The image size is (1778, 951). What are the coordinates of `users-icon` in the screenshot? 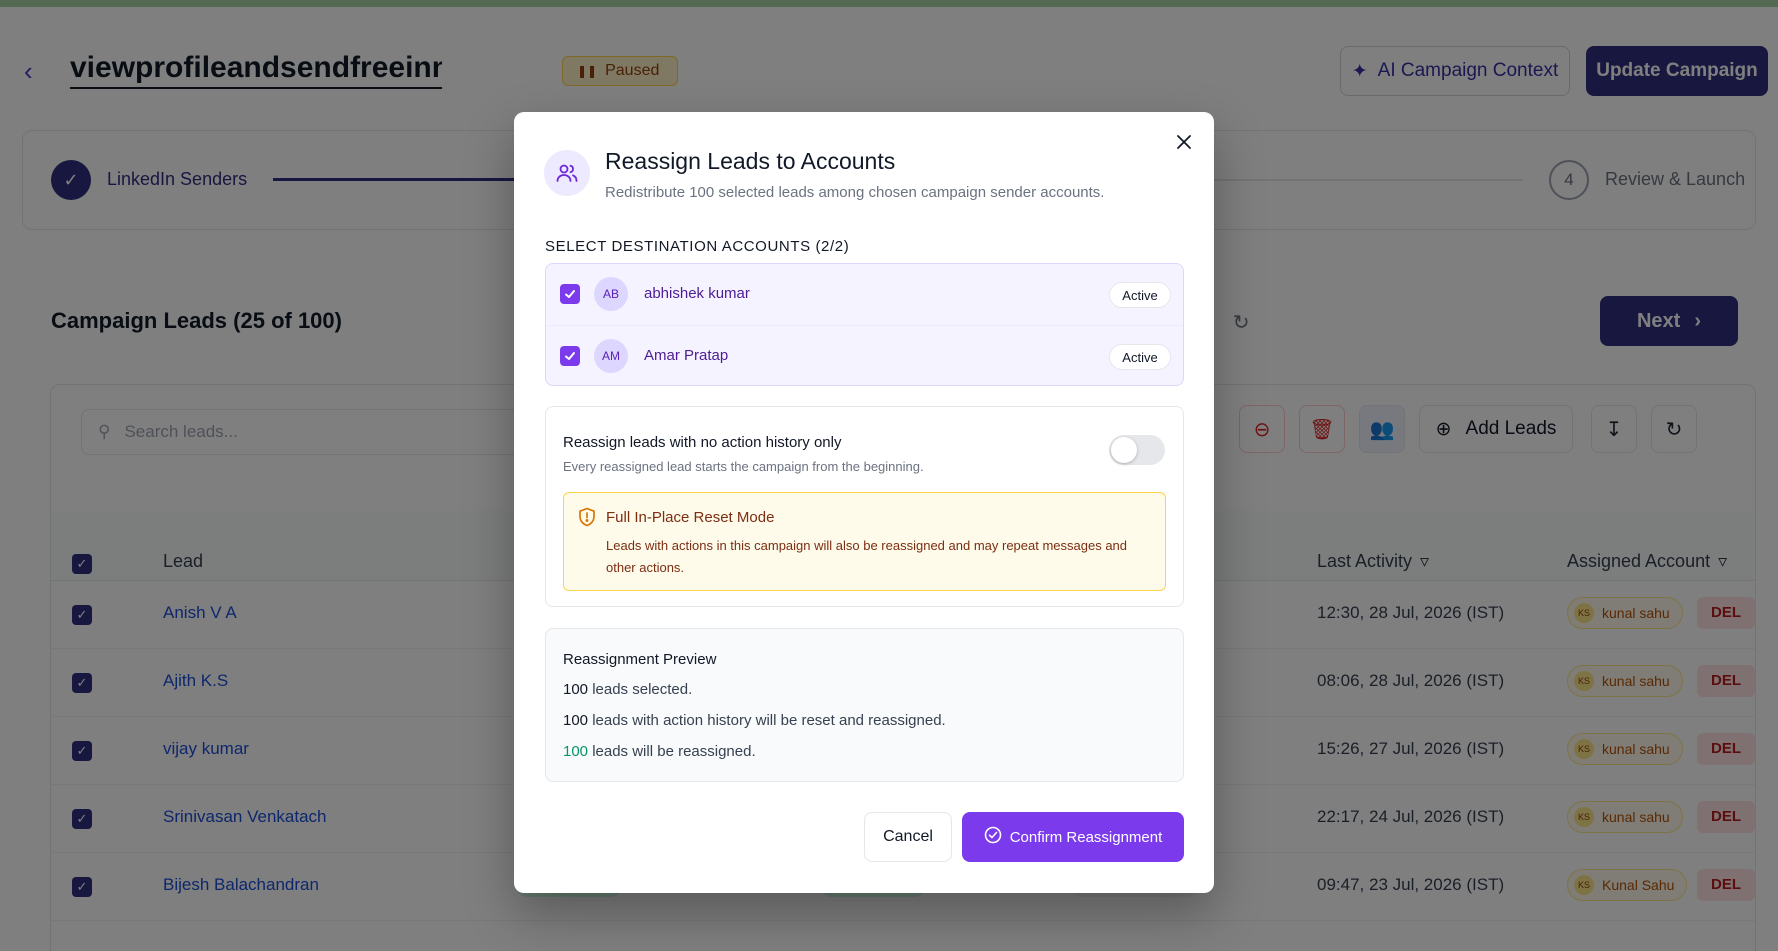 It's located at (567, 173).